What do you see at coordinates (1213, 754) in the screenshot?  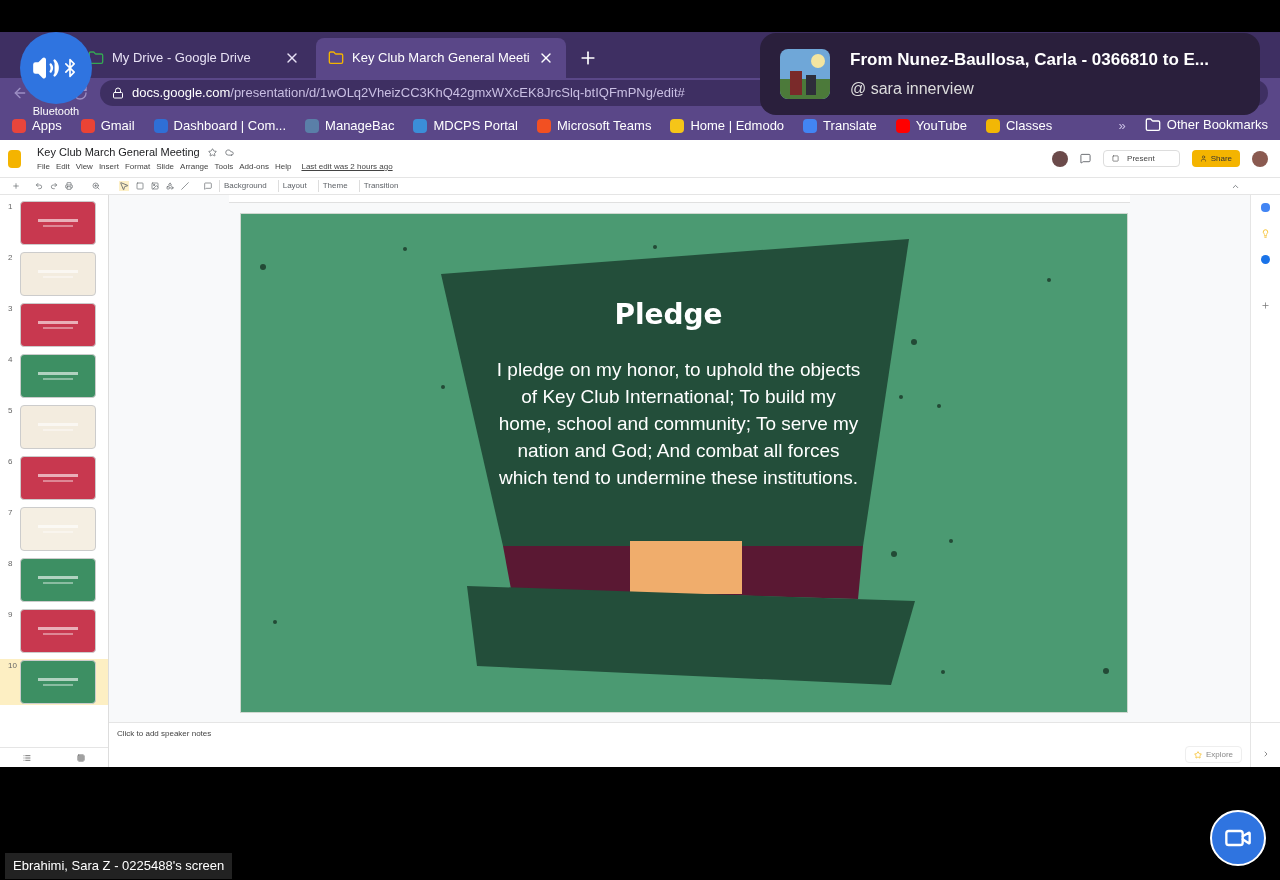 I see `explore-button: Explore` at bounding box center [1213, 754].